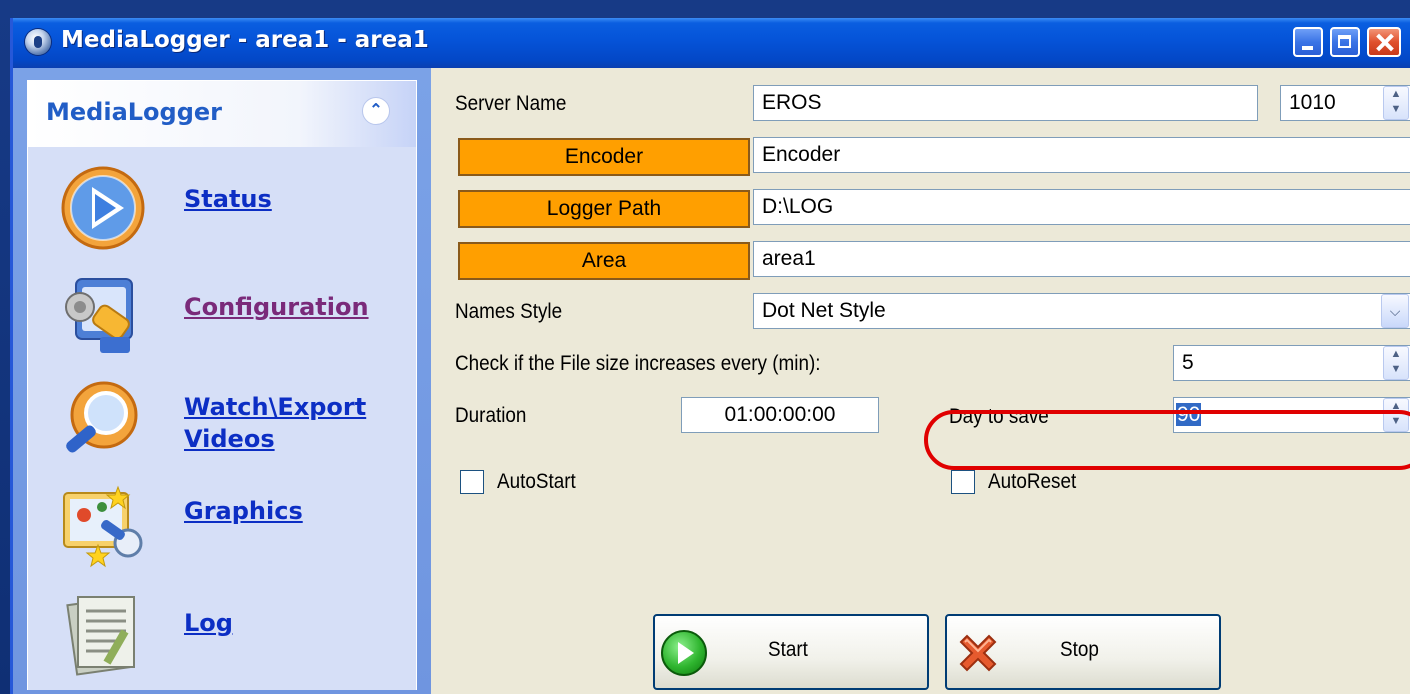 This screenshot has height=694, width=1410. What do you see at coordinates (711, 43) in the screenshot?
I see `title-bar: MediaLogger - area1 - area1` at bounding box center [711, 43].